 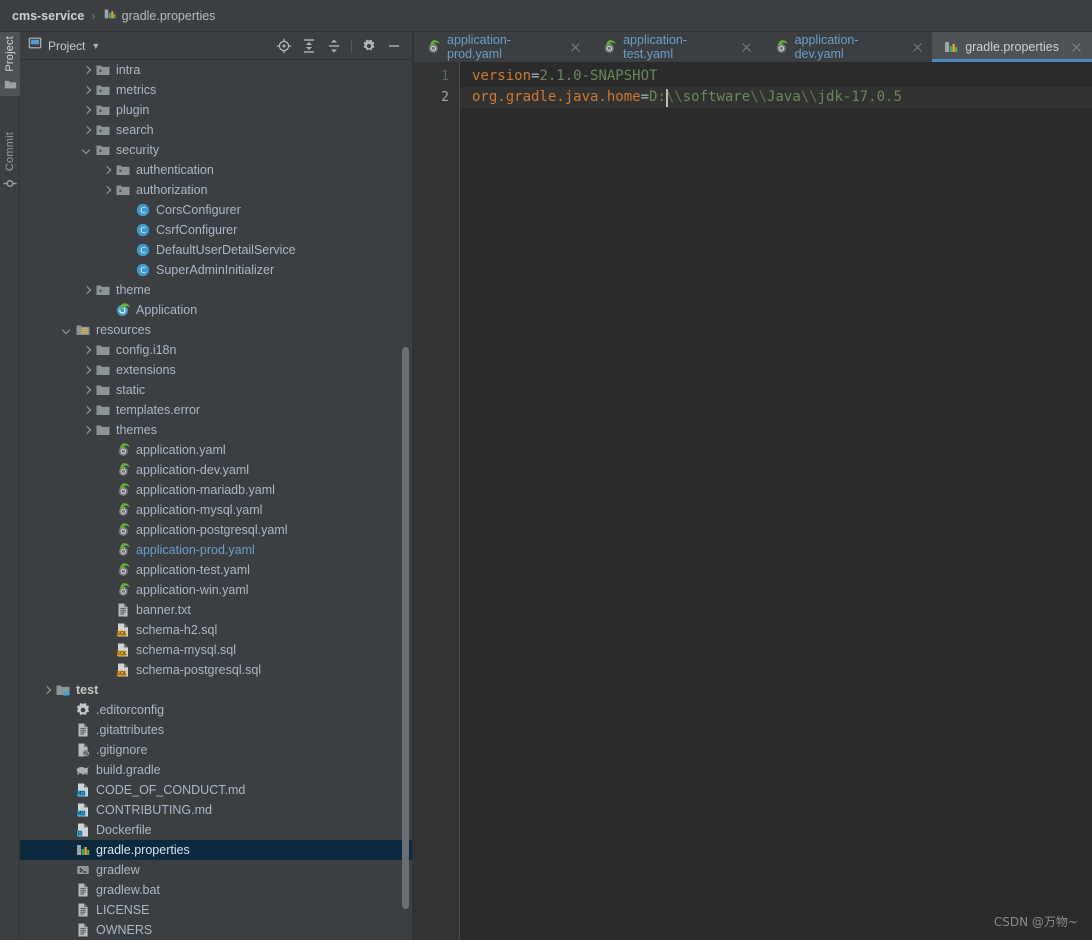 What do you see at coordinates (95, 46) in the screenshot?
I see `chevron-down-icon: ▼` at bounding box center [95, 46].